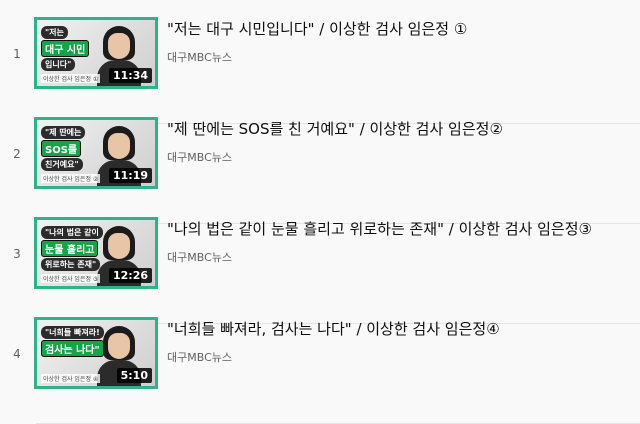 This screenshot has height=424, width=640. I want to click on video-thumbnail: "저는 대구 시민 입니다" 이상한 검사 임은정 ① 11:34, so click(96, 53).